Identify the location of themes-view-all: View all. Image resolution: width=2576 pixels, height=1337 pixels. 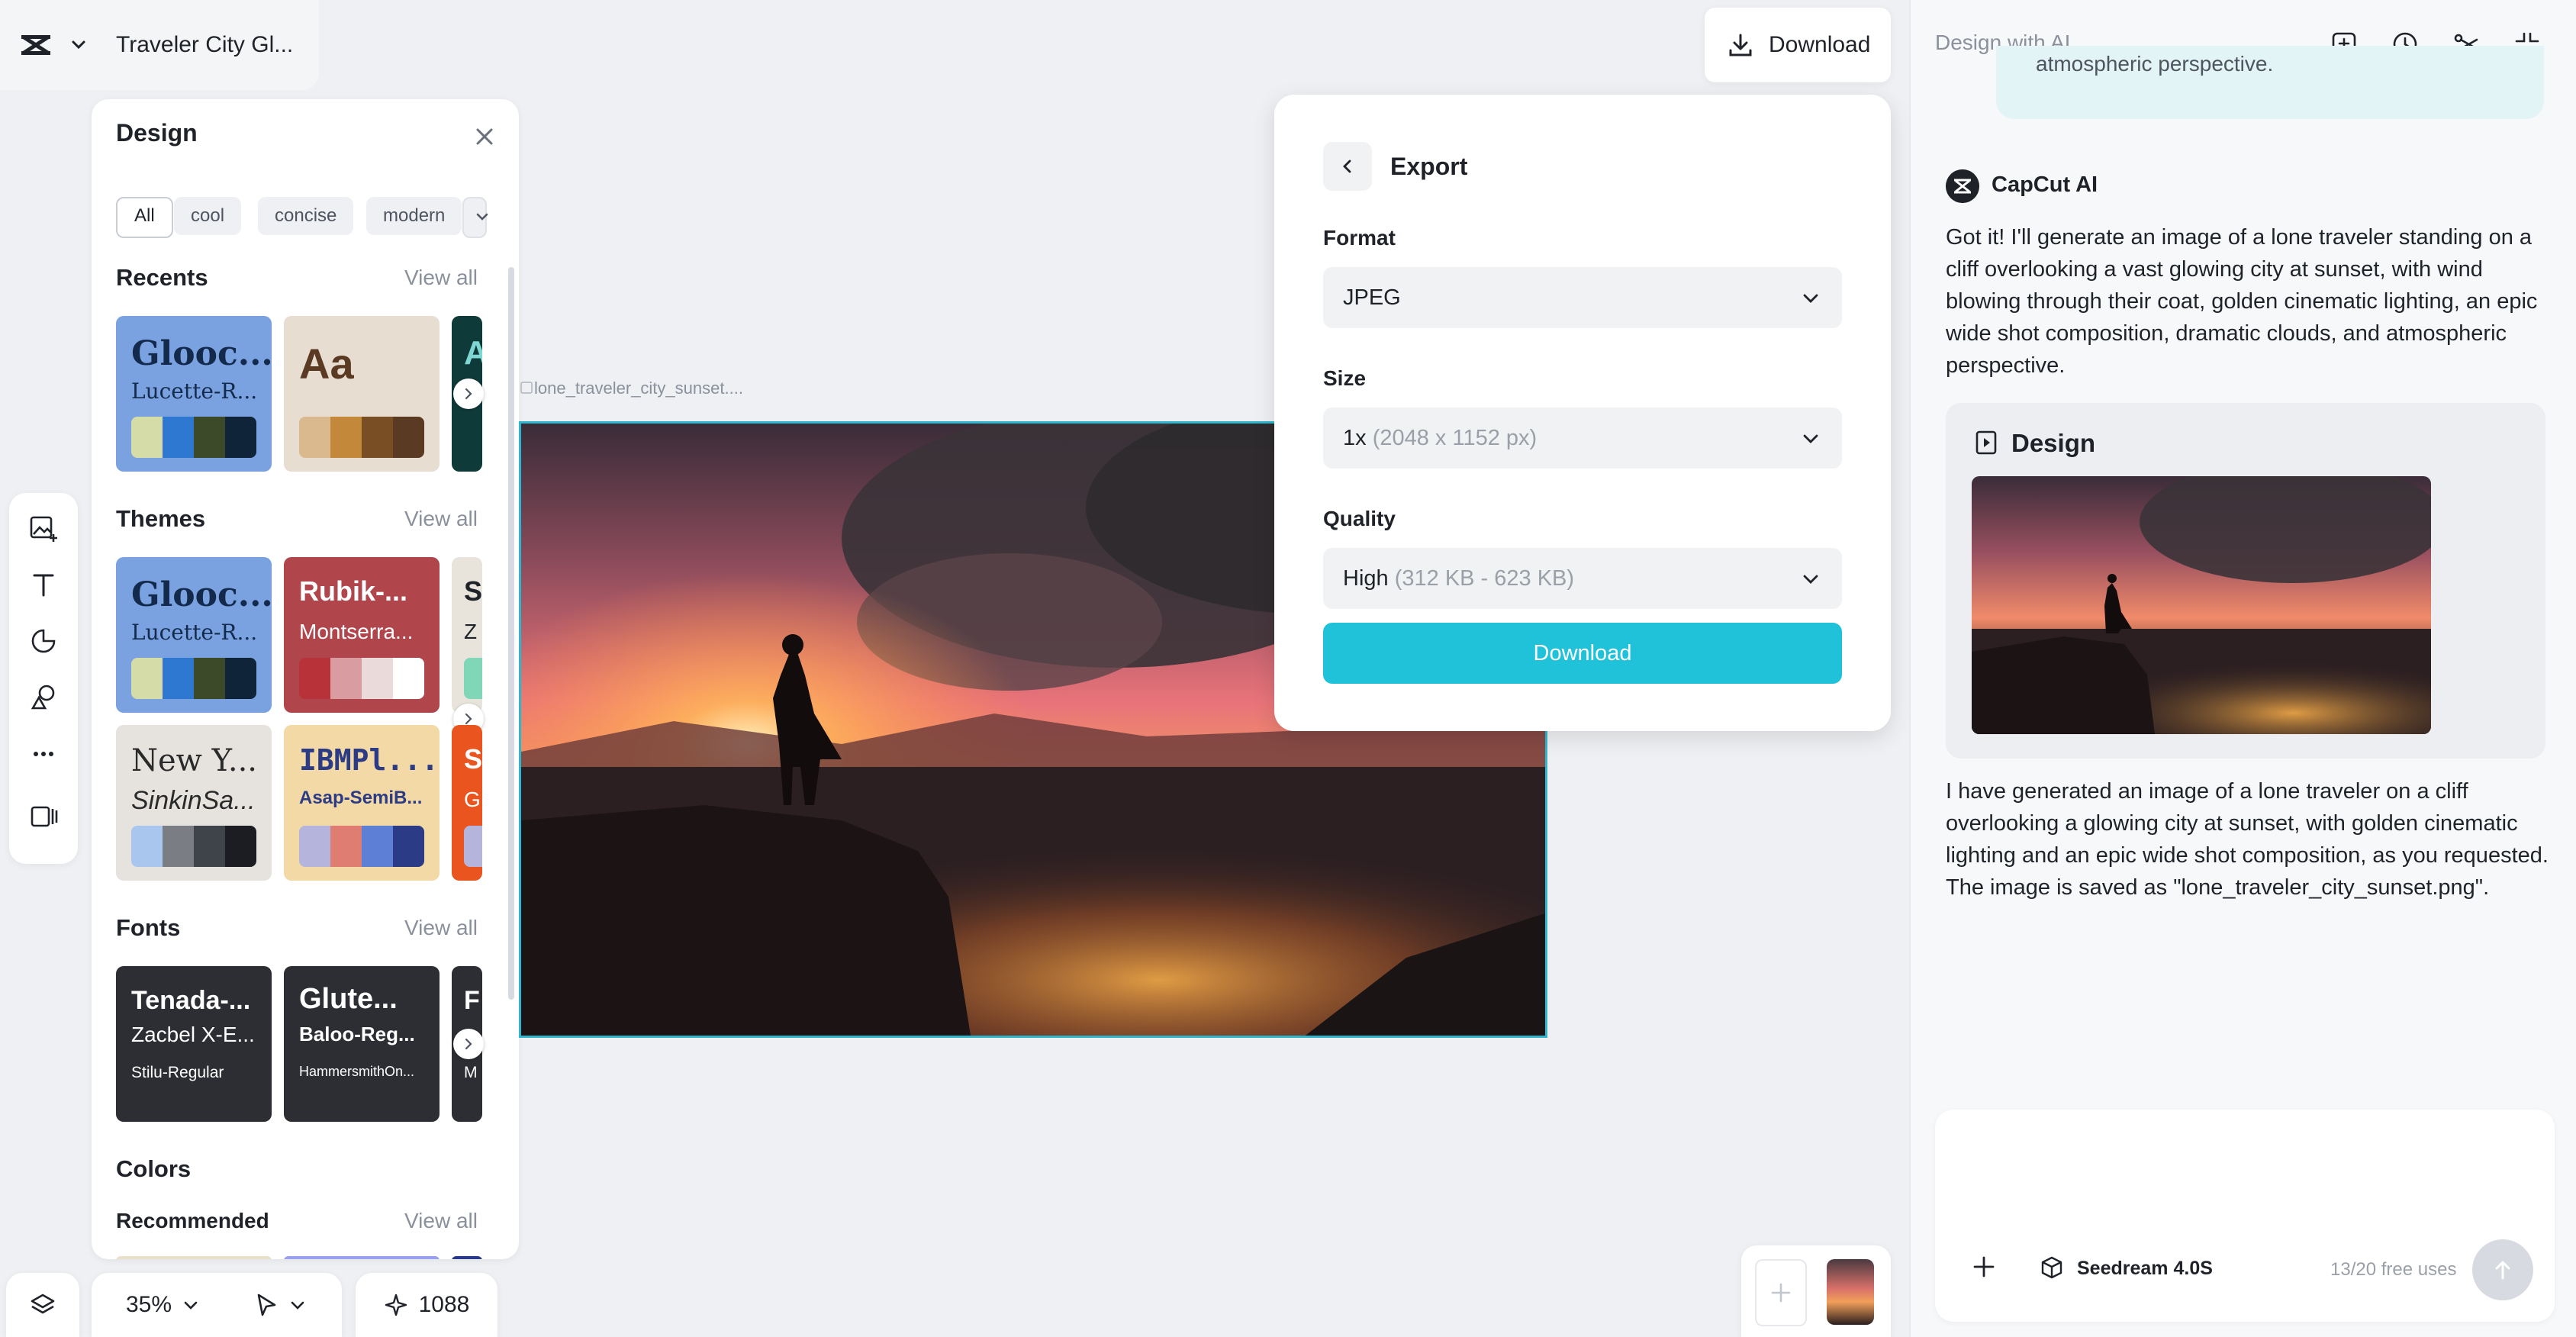
(441, 519).